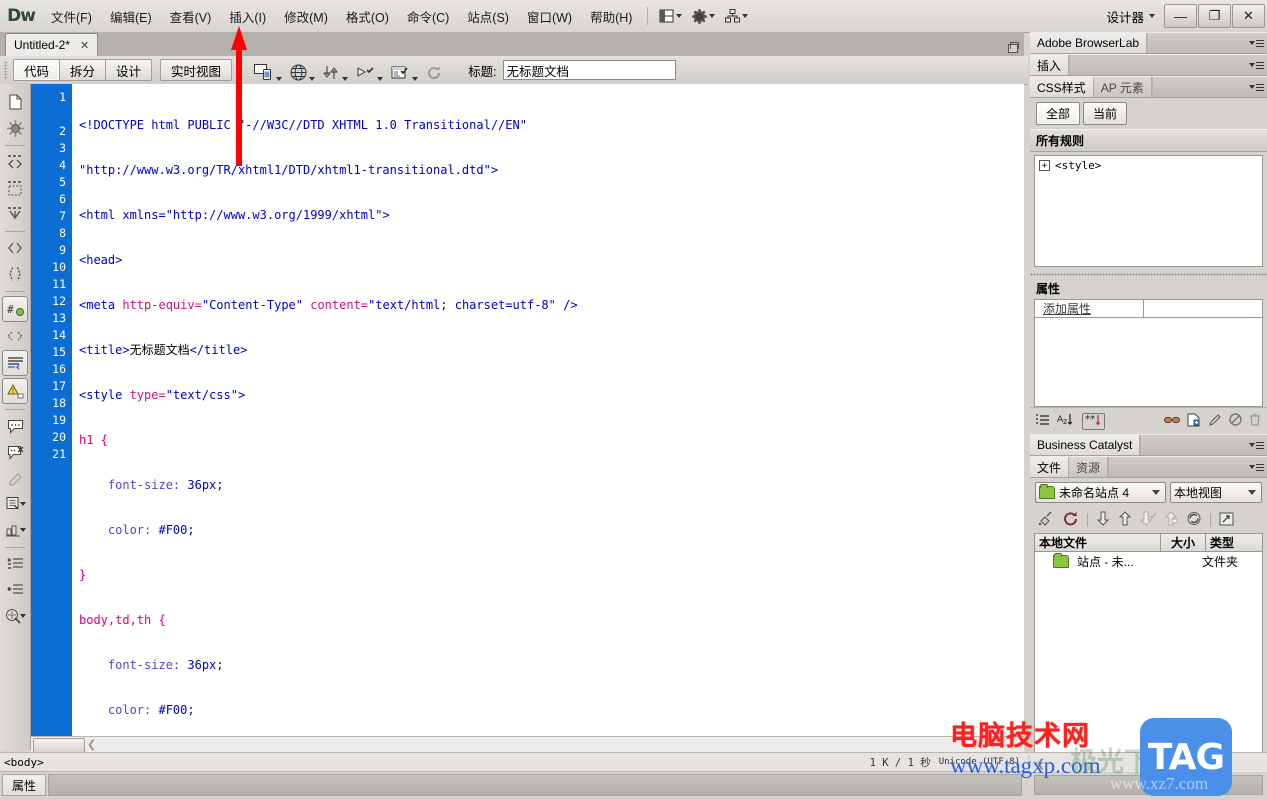  What do you see at coordinates (1058, 113) in the screenshot?
I see `css-mode-all-button: 全部` at bounding box center [1058, 113].